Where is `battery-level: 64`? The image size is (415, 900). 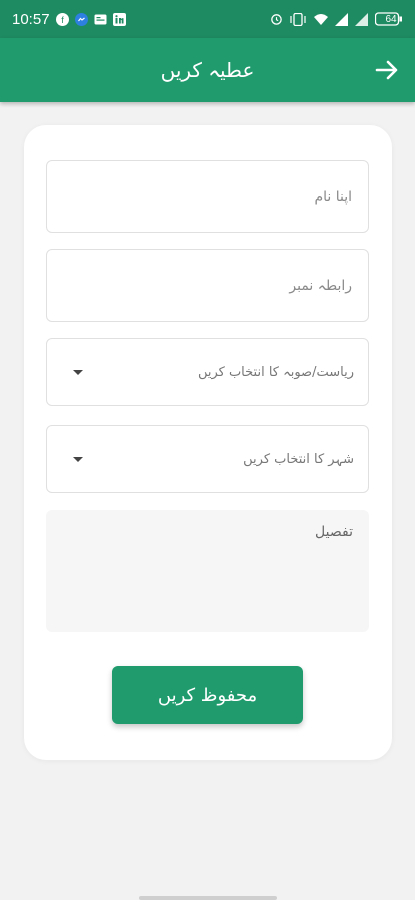 battery-level: 64 is located at coordinates (391, 19).